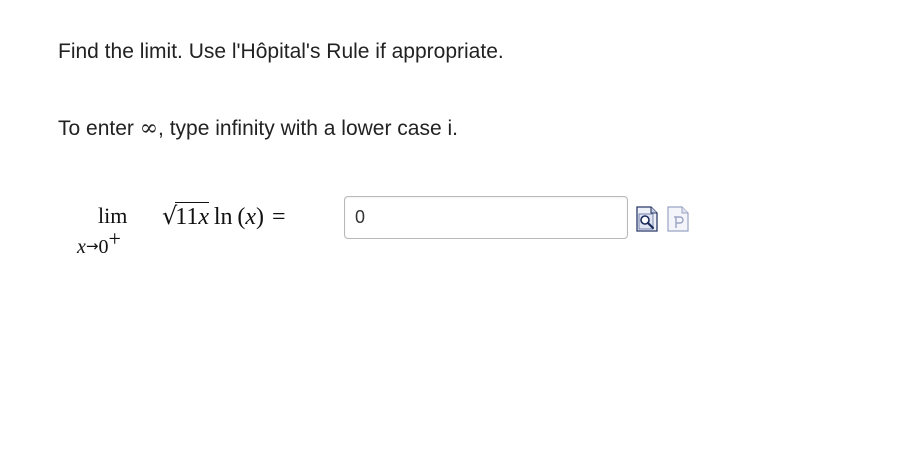 Image resolution: width=916 pixels, height=456 pixels. I want to click on close-paren: ), so click(260, 217).